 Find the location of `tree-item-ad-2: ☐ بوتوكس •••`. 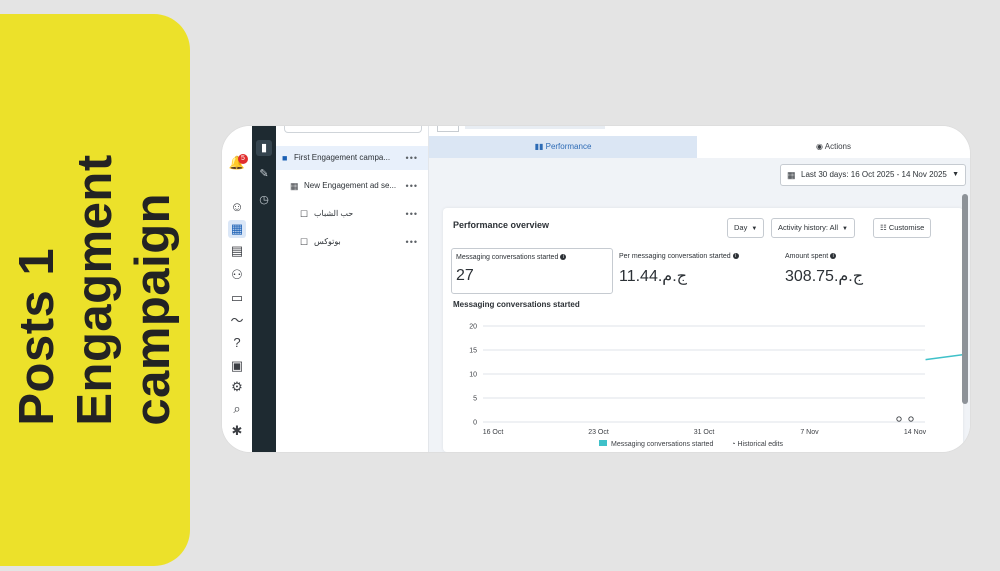

tree-item-ad-2: ☐ بوتوكس ••• is located at coordinates (352, 242).